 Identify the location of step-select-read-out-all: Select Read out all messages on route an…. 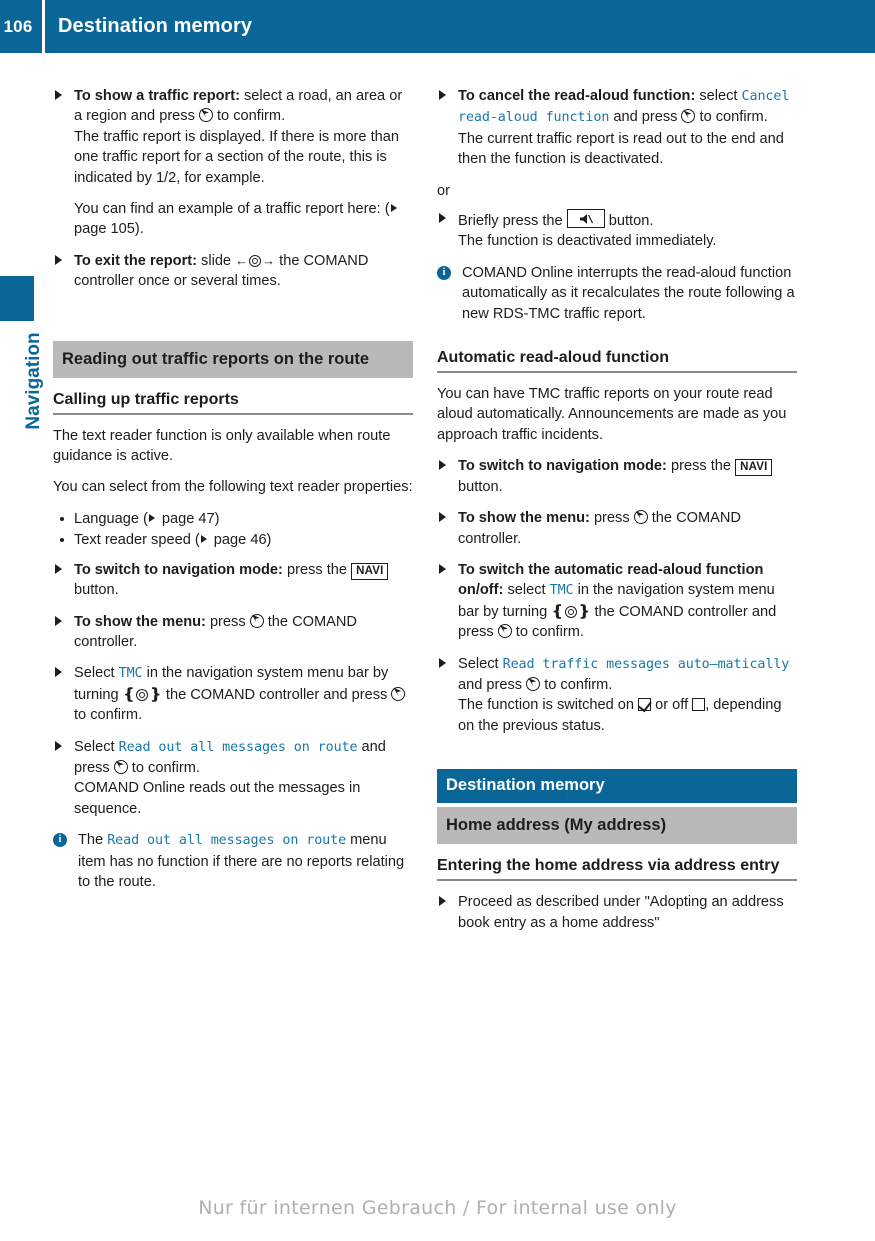
(233, 778).